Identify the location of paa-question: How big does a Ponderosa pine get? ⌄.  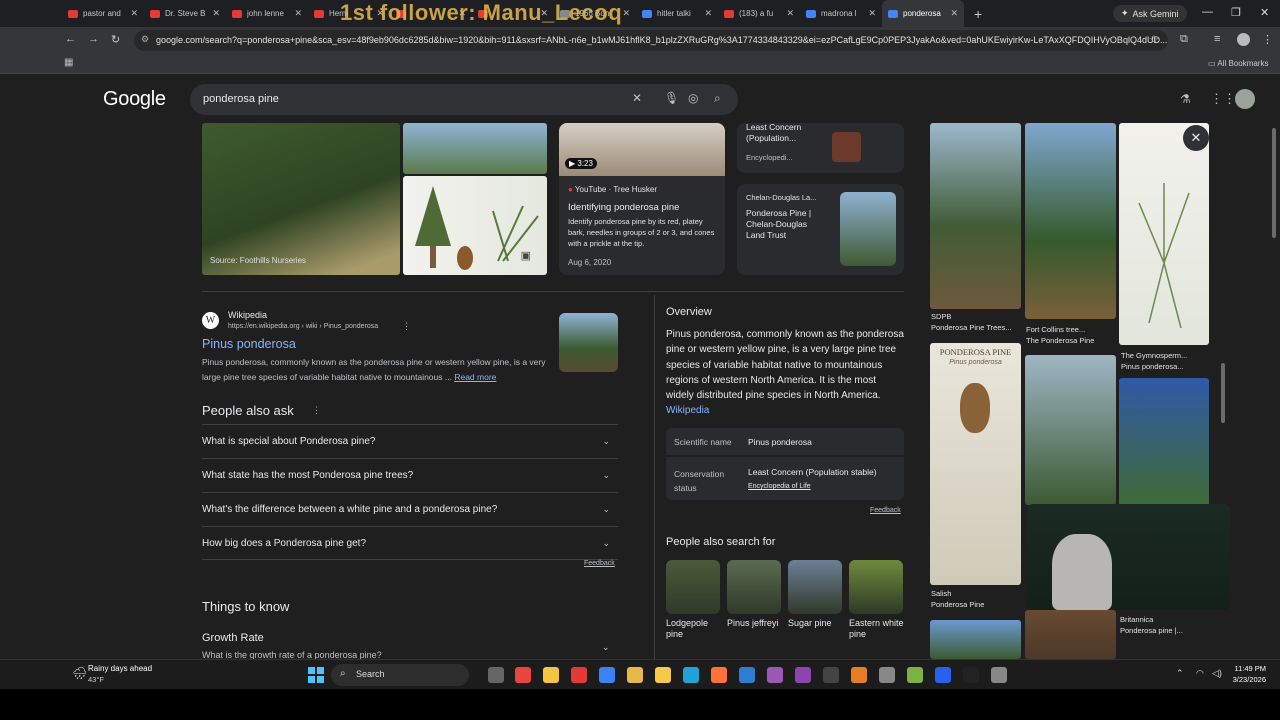
(410, 543).